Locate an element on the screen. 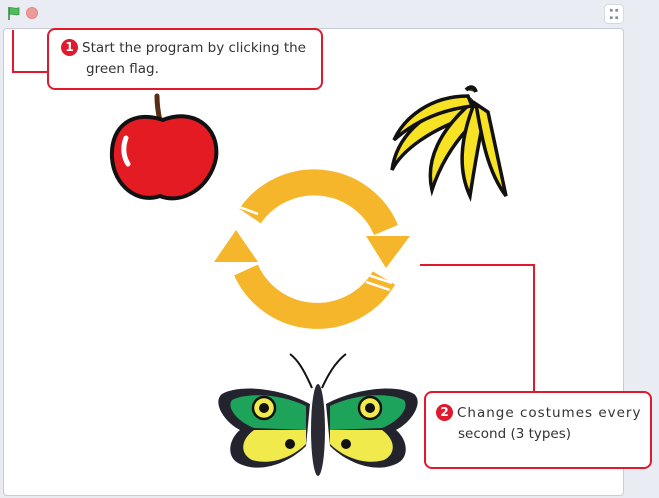 This screenshot has width=659, height=498. callout-text-line2: second (3 types) is located at coordinates (515, 434).